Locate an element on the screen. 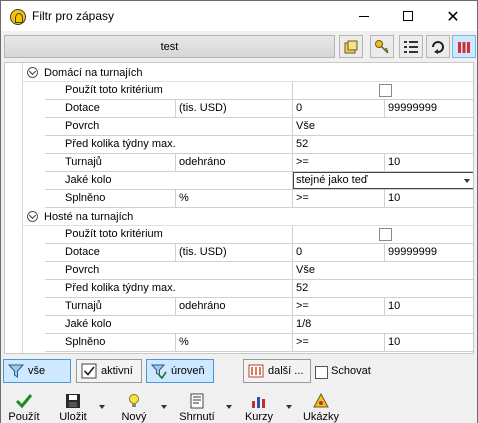  level-label: úroveň is located at coordinates (188, 371).